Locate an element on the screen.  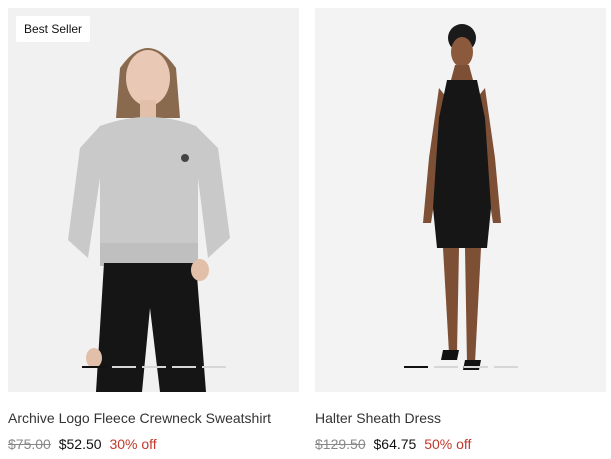
product-price: $75.00 $52.50 30% off is located at coordinates (153, 444).